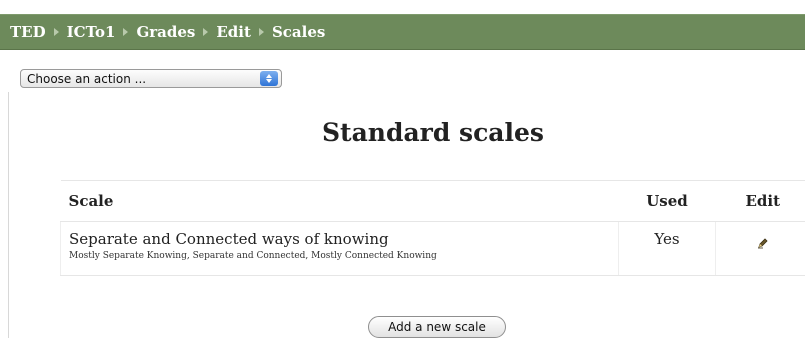  Describe the element at coordinates (269, 78) in the screenshot. I see `select-arrows-icon` at that location.